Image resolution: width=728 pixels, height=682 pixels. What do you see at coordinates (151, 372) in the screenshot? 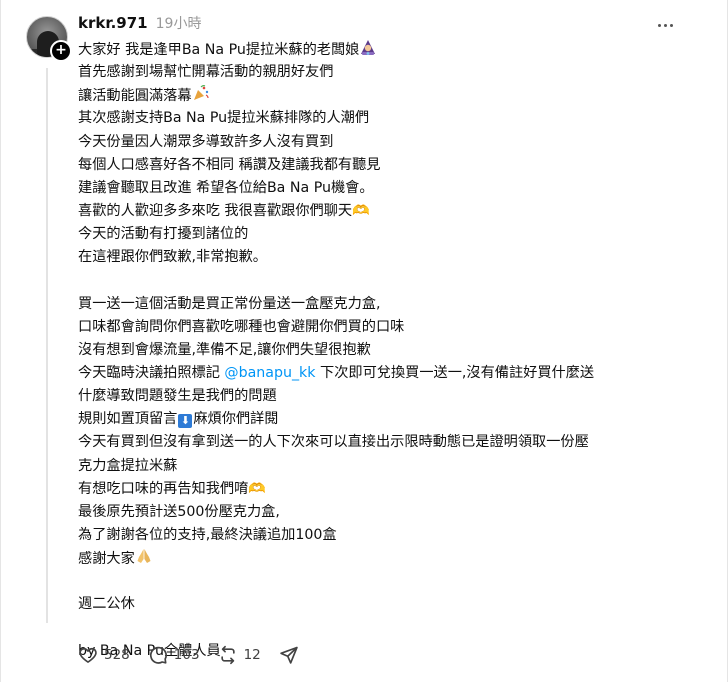
I see `post-line-text: 今天臨時決議拍照標記` at bounding box center [151, 372].